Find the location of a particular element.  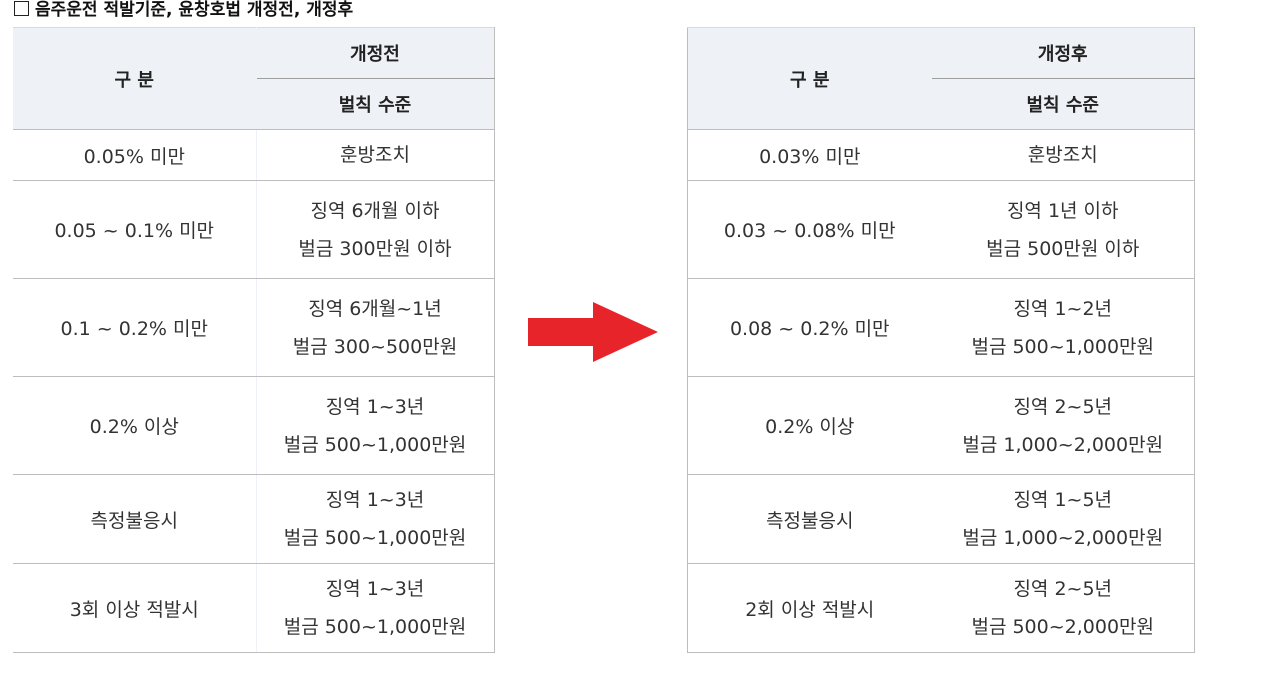

penalty-line: 징역 6개월 이하 is located at coordinates (375, 210).